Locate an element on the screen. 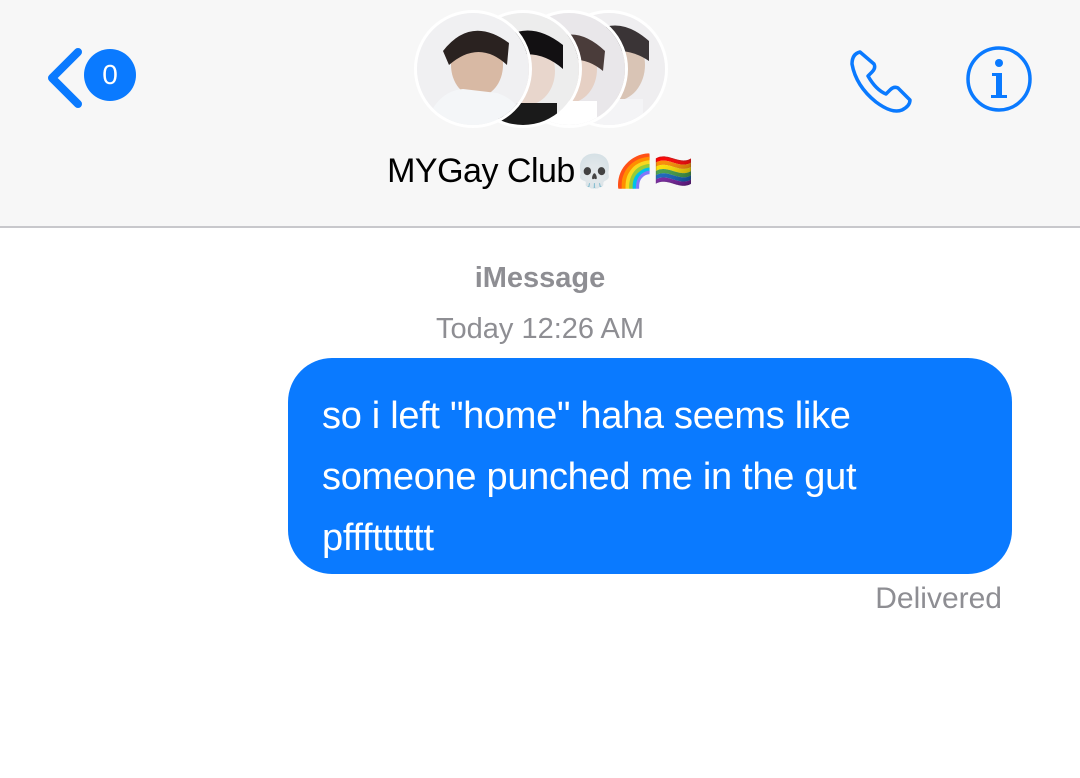  phone-icon is located at coordinates (881, 81).